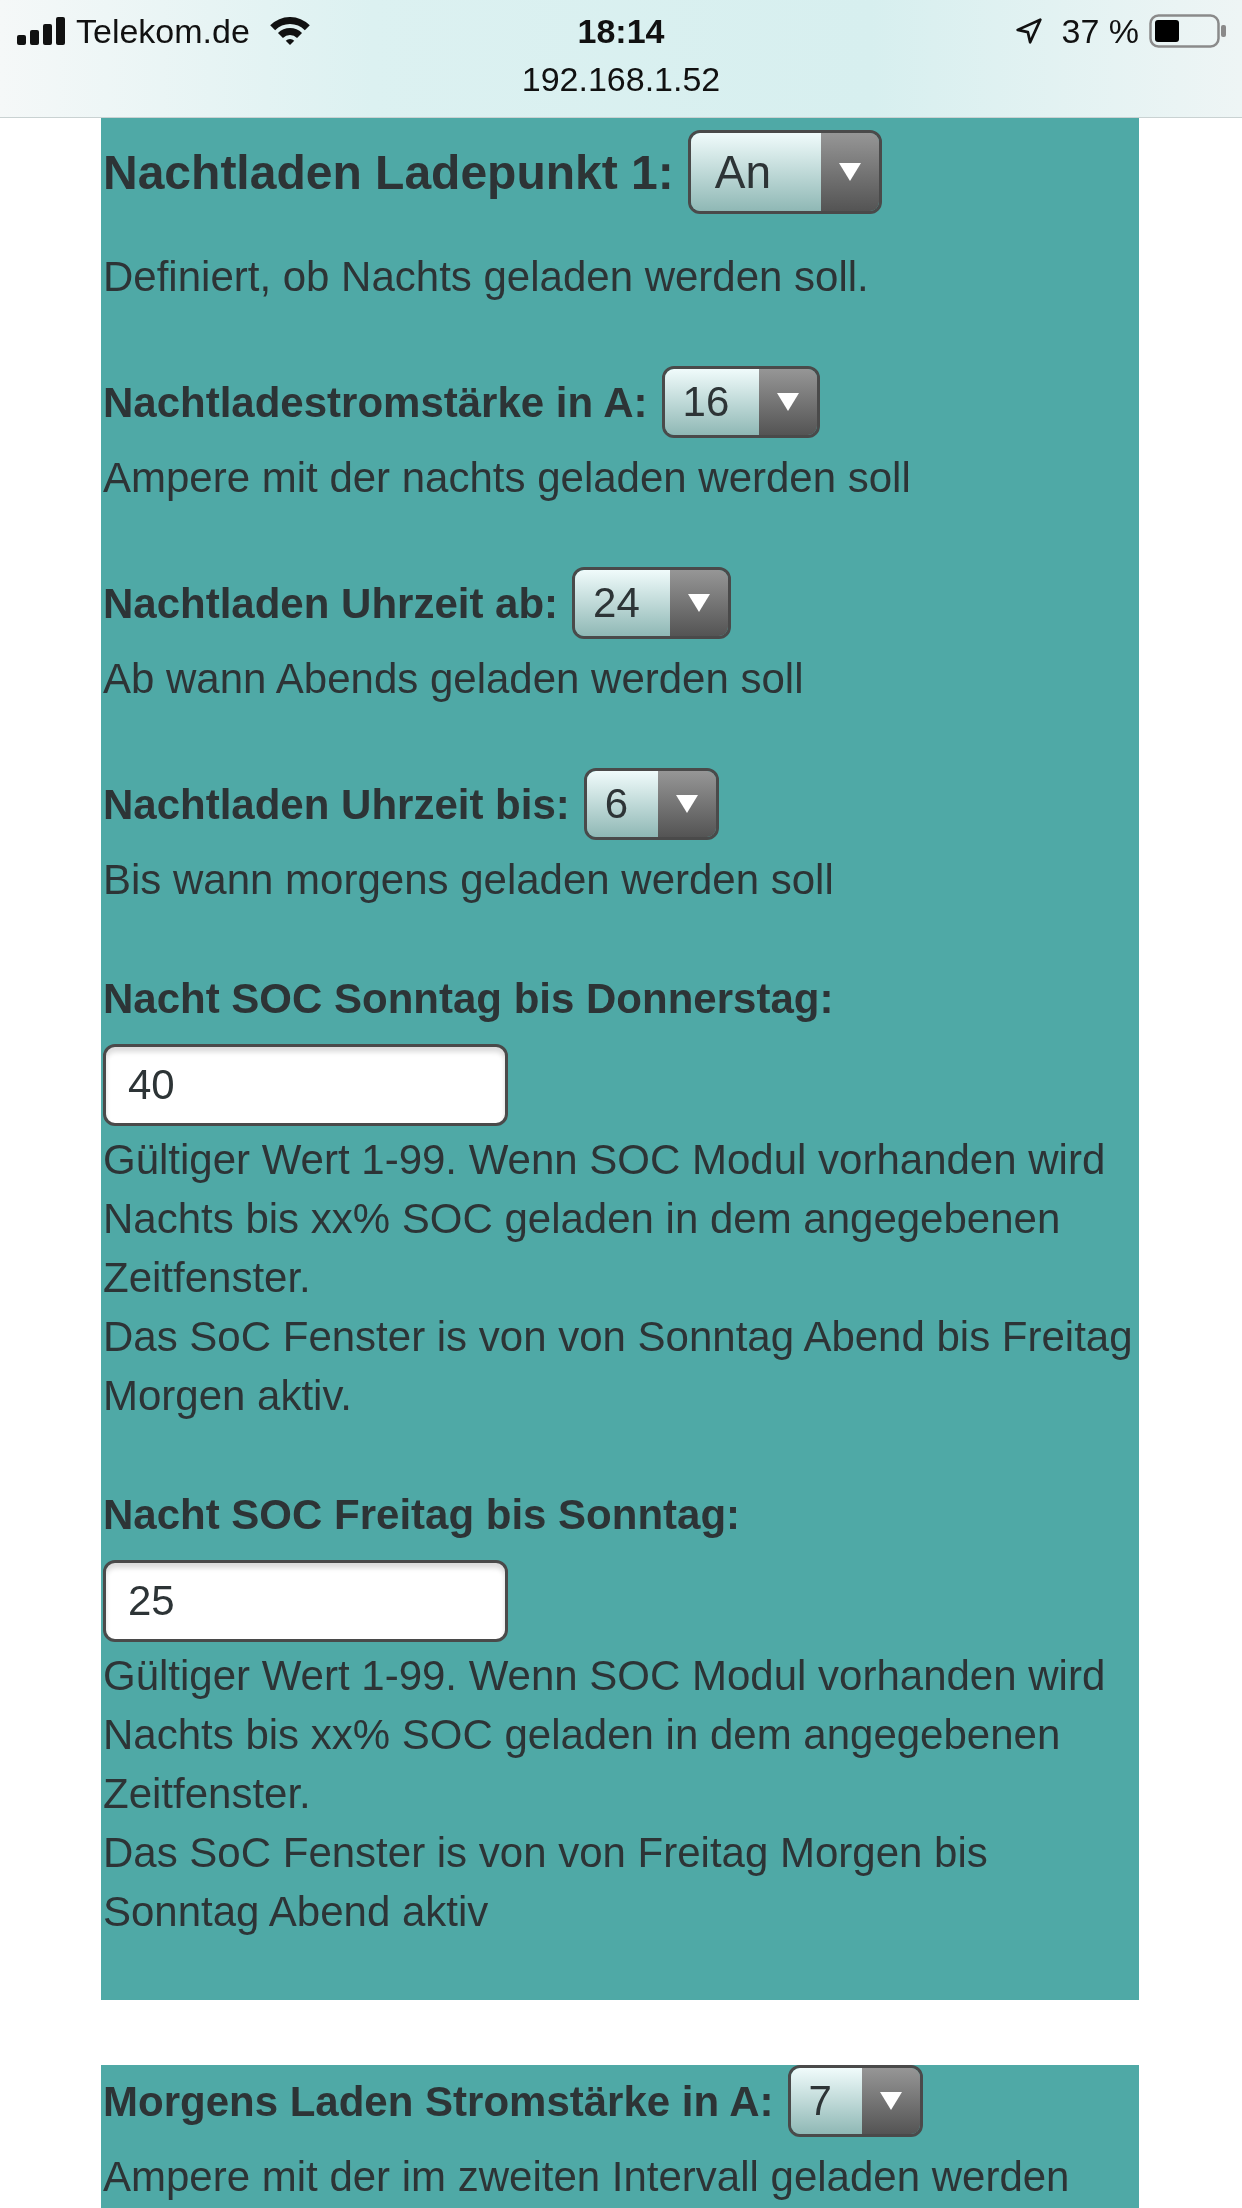 This screenshot has height=2208, width=1242. I want to click on clock-time: 18:14, so click(621, 31).